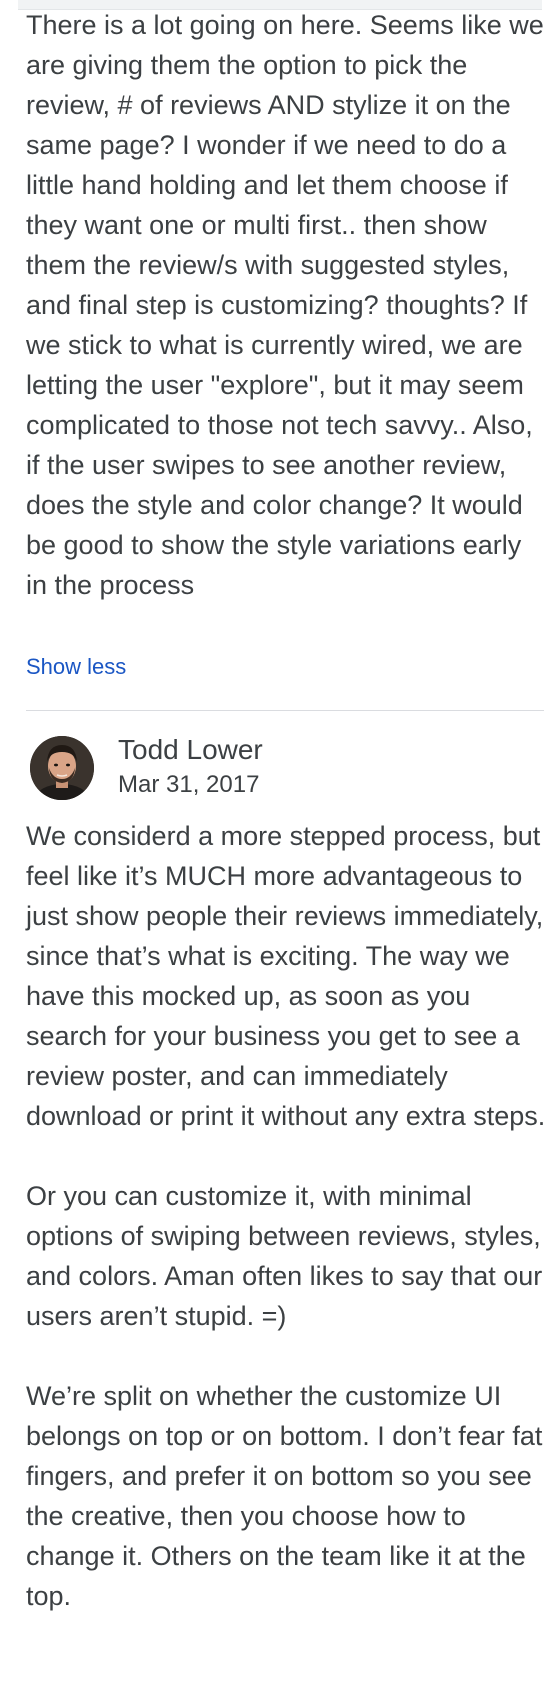 The height and width of the screenshot is (1682, 560). Describe the element at coordinates (62, 768) in the screenshot. I see `person-avatar-icon` at that location.